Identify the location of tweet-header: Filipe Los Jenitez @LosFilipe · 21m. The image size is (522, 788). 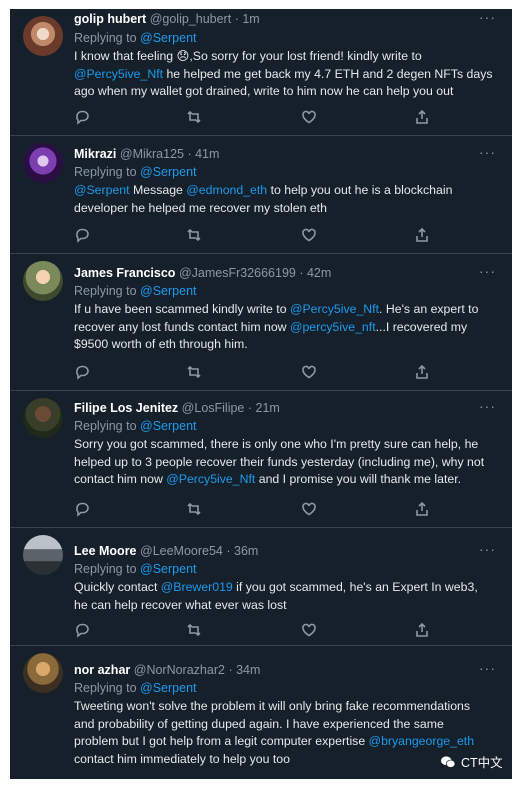
(177, 408).